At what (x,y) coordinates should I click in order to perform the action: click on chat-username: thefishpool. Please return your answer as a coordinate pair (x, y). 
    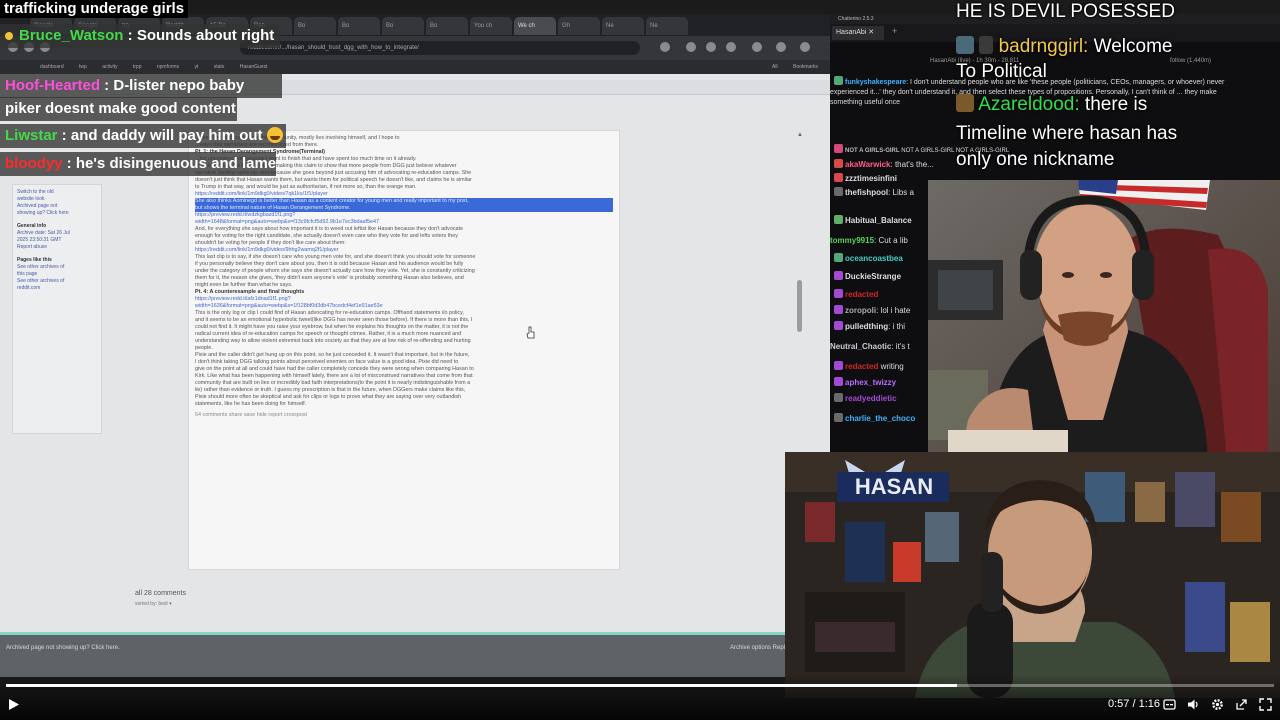
    Looking at the image, I should click on (867, 192).